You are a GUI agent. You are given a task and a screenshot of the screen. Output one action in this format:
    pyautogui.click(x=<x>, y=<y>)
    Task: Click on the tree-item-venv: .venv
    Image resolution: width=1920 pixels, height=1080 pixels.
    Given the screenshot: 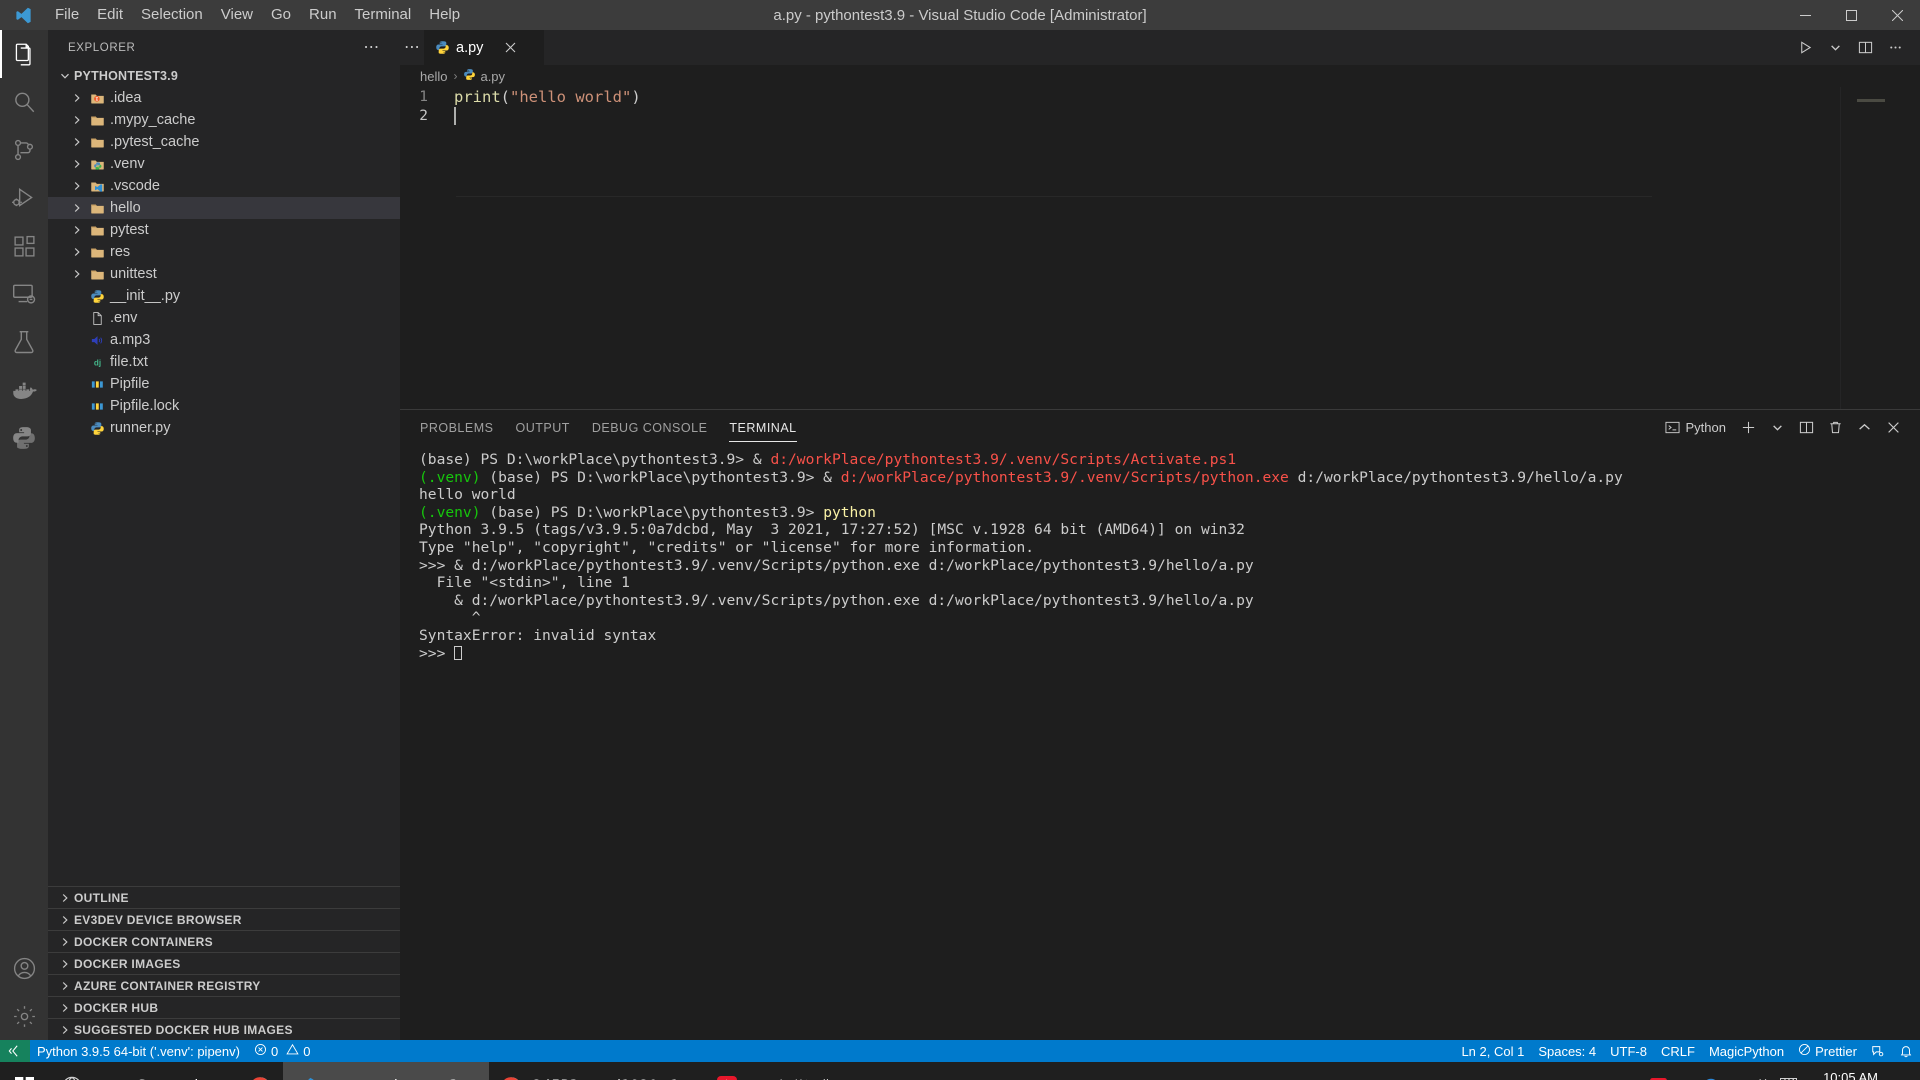 What is the action you would take?
    pyautogui.click(x=224, y=164)
    